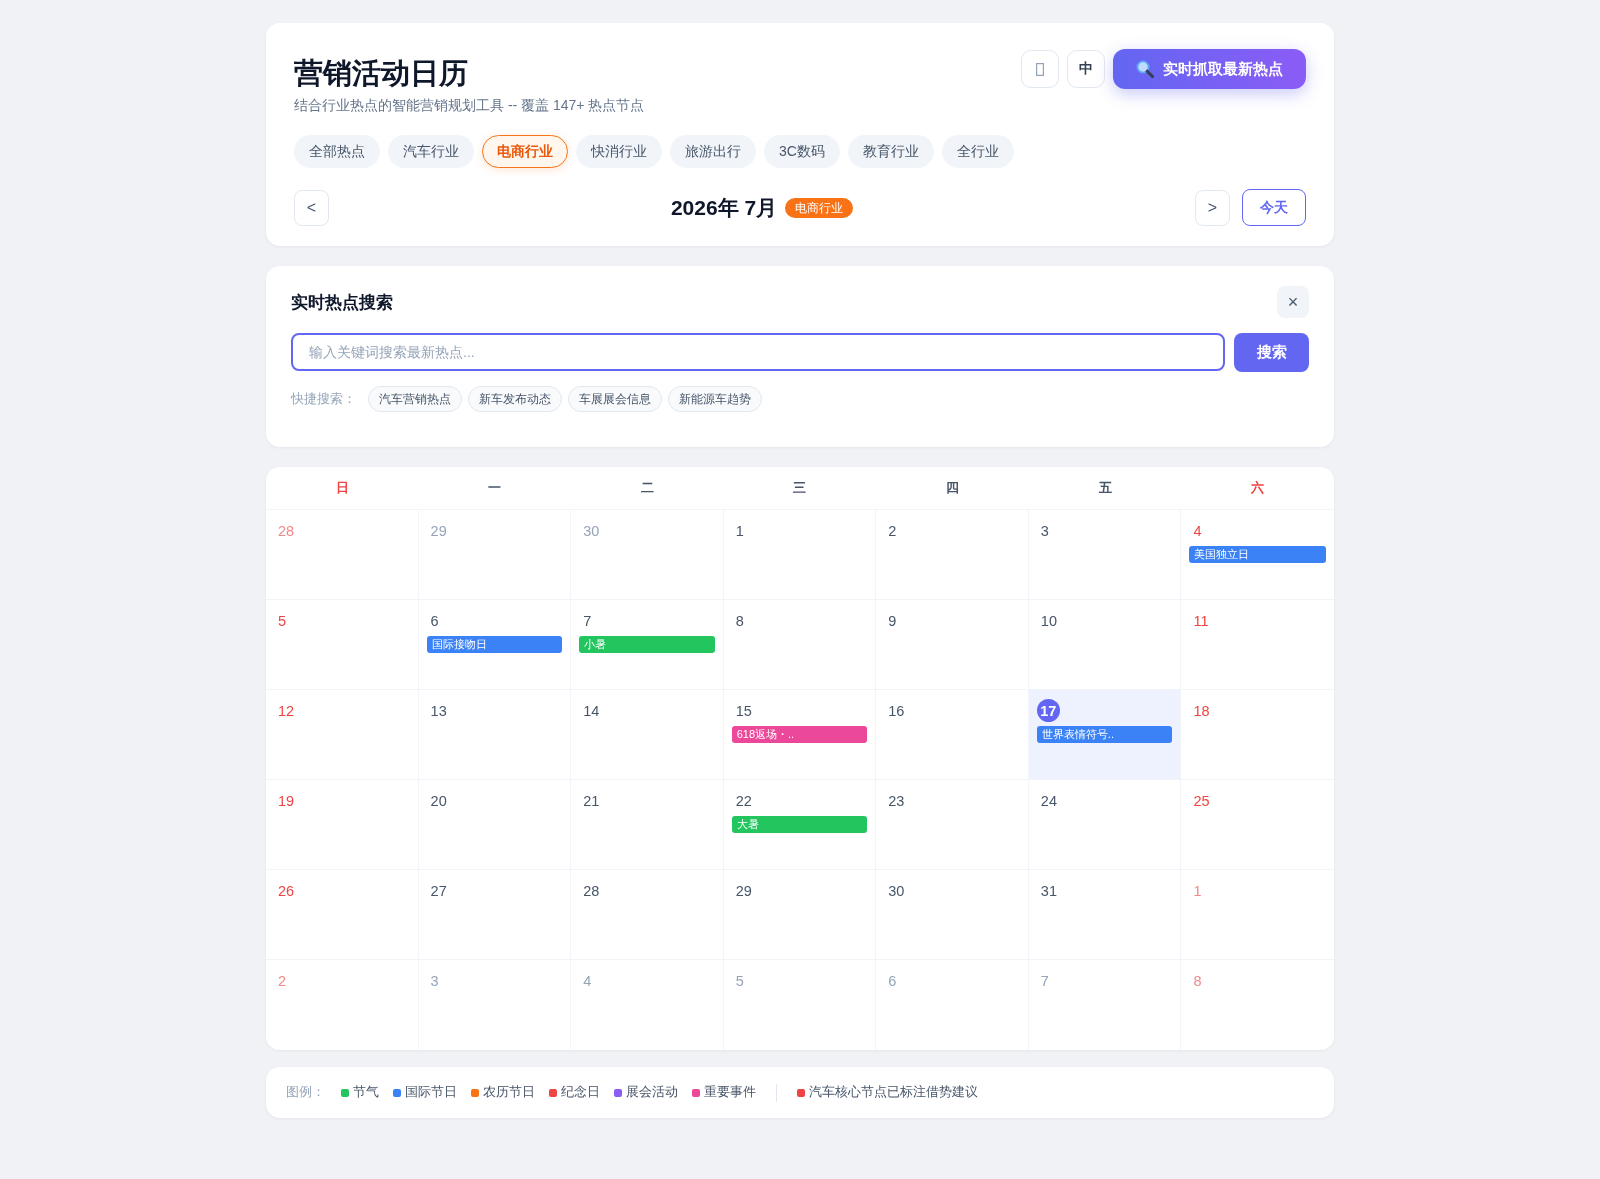 The width and height of the screenshot is (1600, 1179). What do you see at coordinates (342, 645) in the screenshot?
I see `day-cell: 5` at bounding box center [342, 645].